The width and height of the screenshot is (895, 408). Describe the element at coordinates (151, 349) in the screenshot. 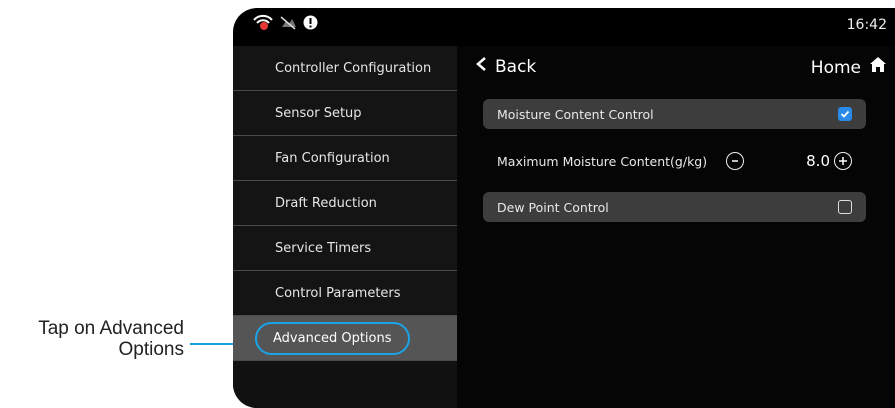

I see `annotation-line-2: Options` at that location.